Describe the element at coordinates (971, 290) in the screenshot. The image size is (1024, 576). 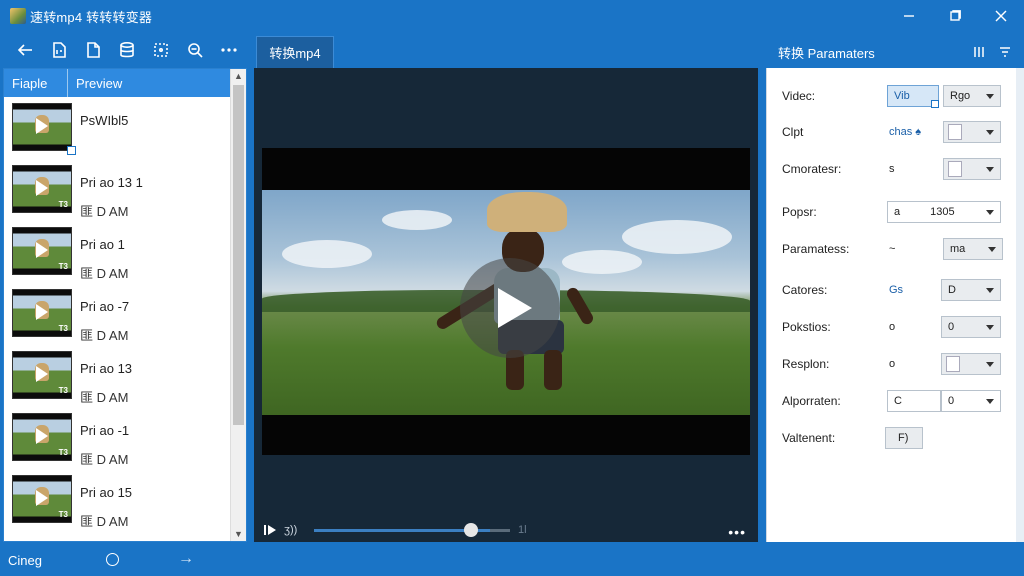
I see `categories-dropdown: D` at that location.